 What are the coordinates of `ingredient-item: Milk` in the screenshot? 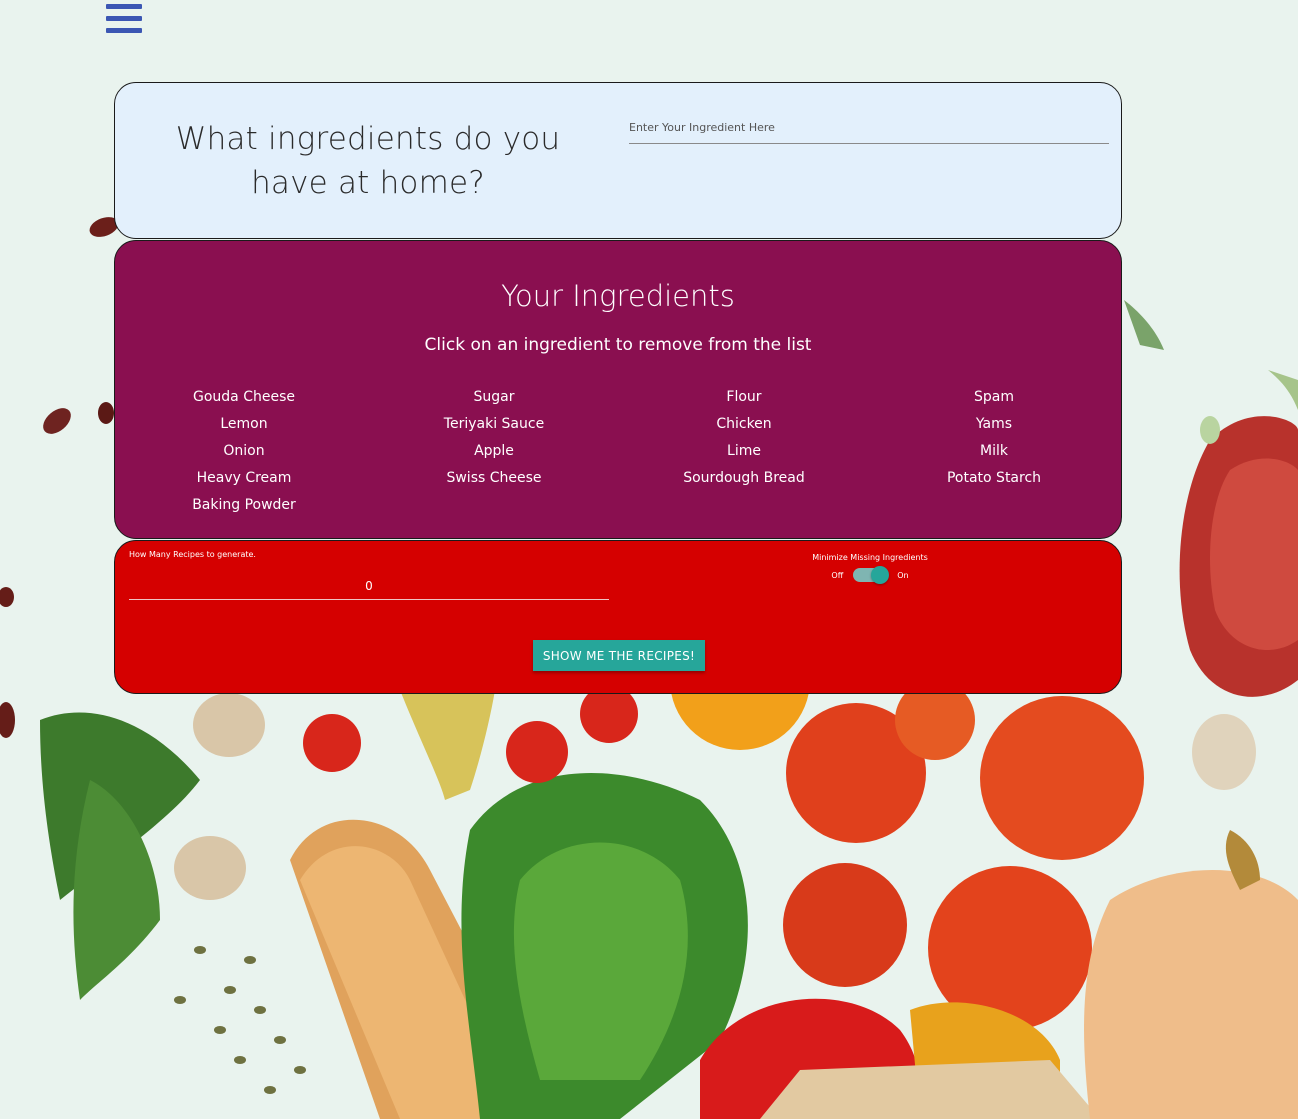 It's located at (994, 454).